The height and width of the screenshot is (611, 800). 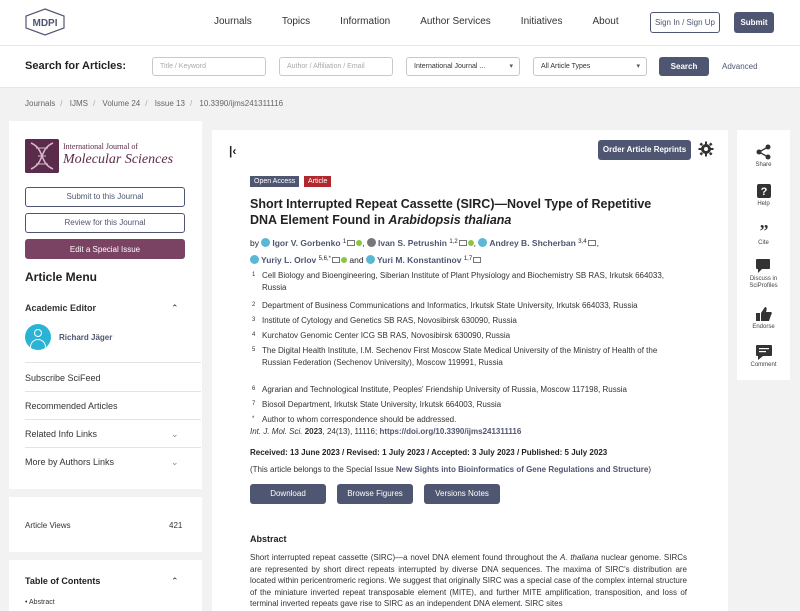 I want to click on browse-figures-button: Browse Figures, so click(x=375, y=494).